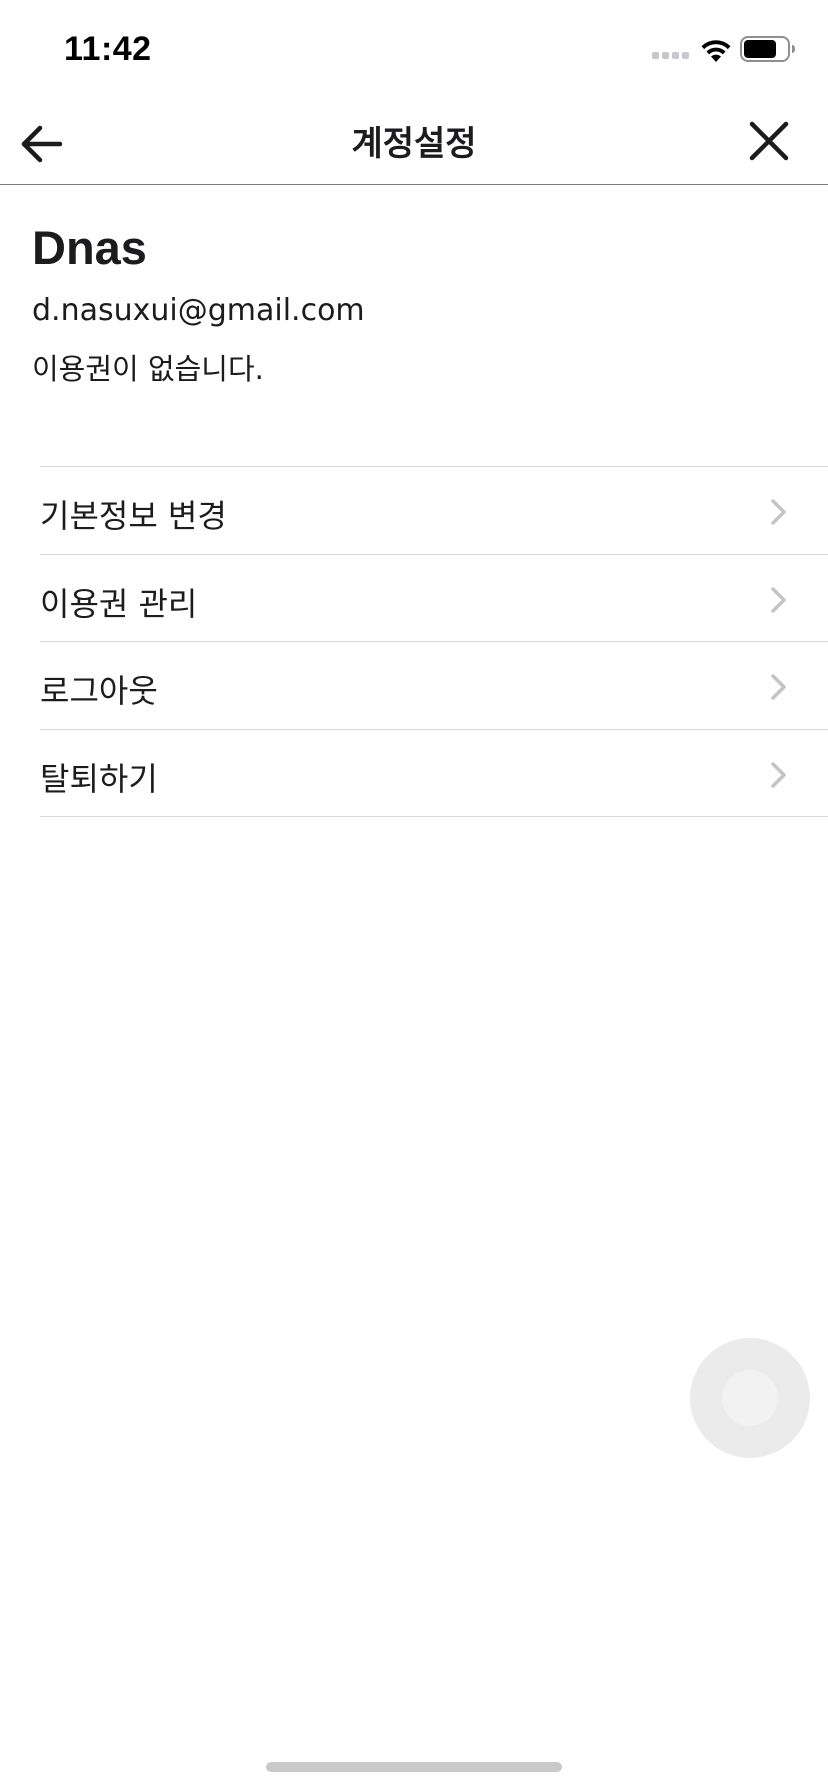  What do you see at coordinates (414, 1767) in the screenshot?
I see `home-indicator` at bounding box center [414, 1767].